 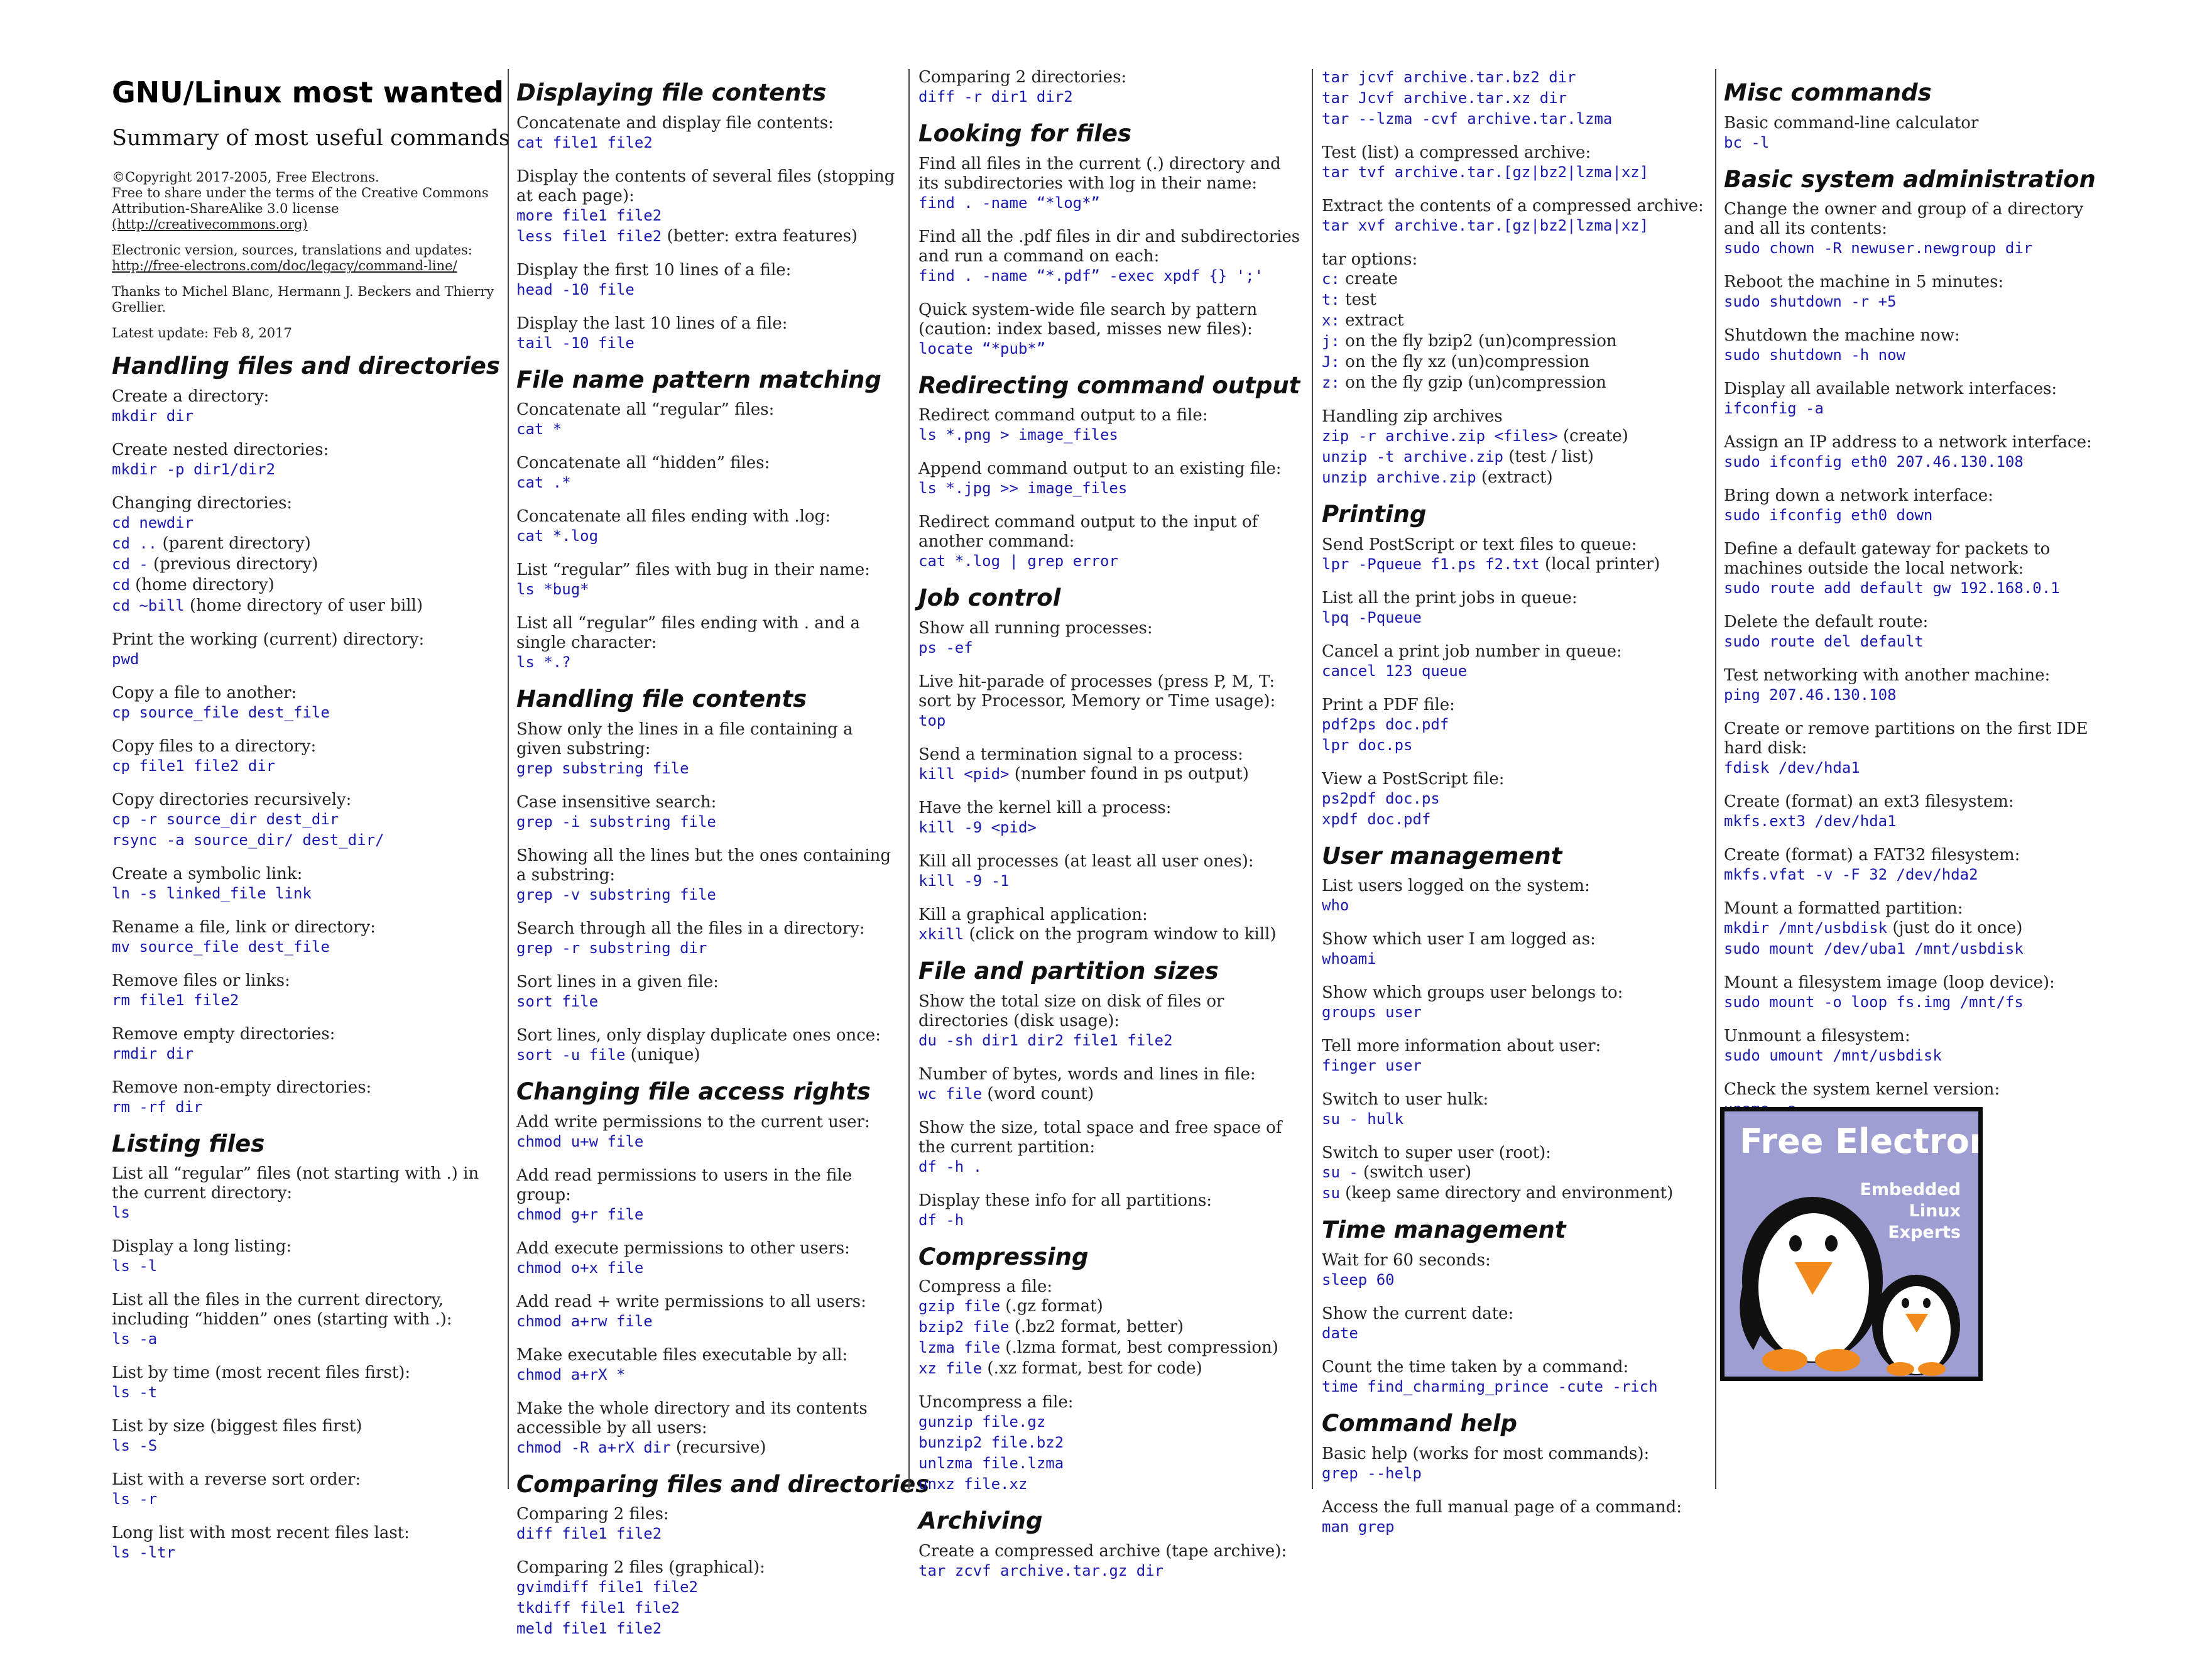 What do you see at coordinates (1111, 722) in the screenshot?
I see `command-line: top` at bounding box center [1111, 722].